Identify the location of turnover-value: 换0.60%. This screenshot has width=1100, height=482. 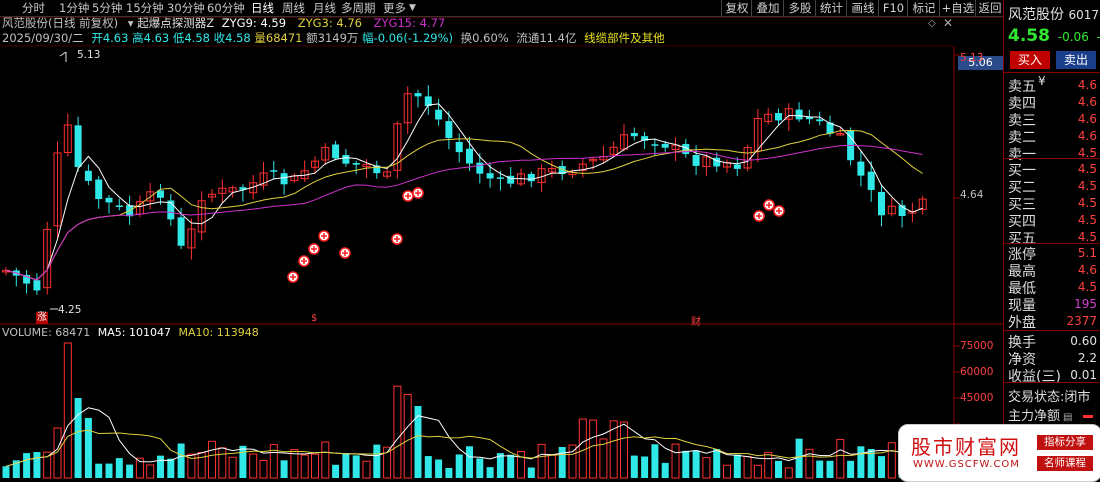
(484, 38).